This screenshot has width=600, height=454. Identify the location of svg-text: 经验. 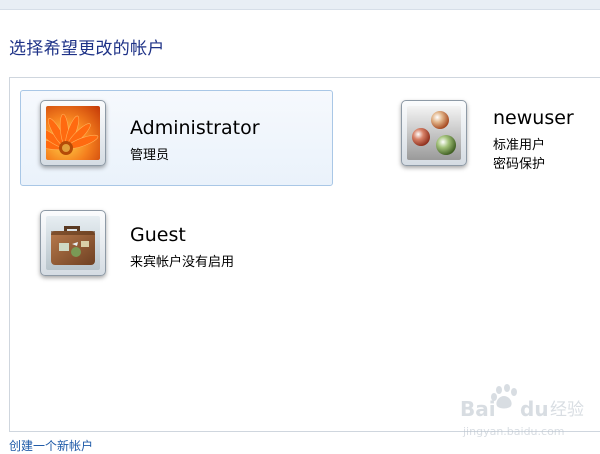
(567, 410).